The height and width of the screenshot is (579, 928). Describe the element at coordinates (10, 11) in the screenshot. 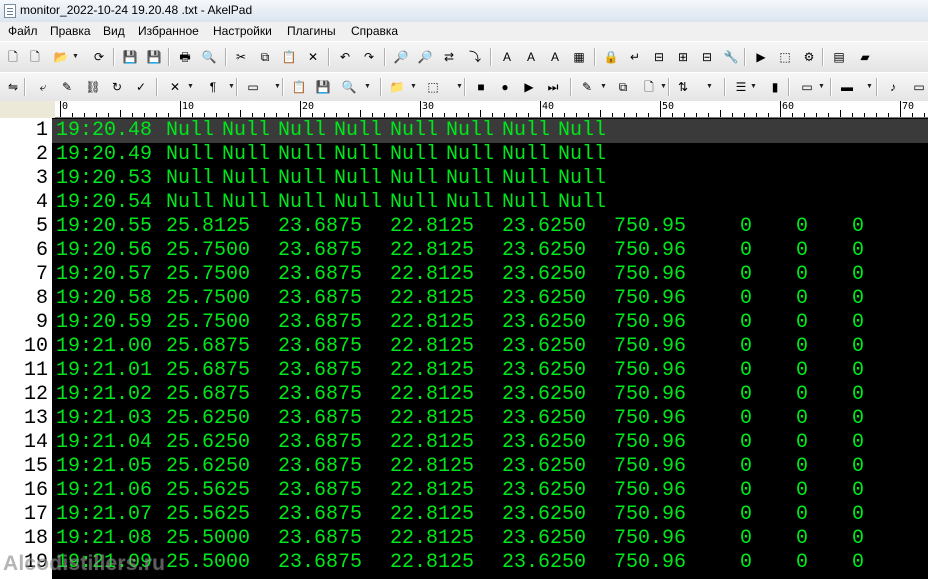

I see `app-icon` at that location.